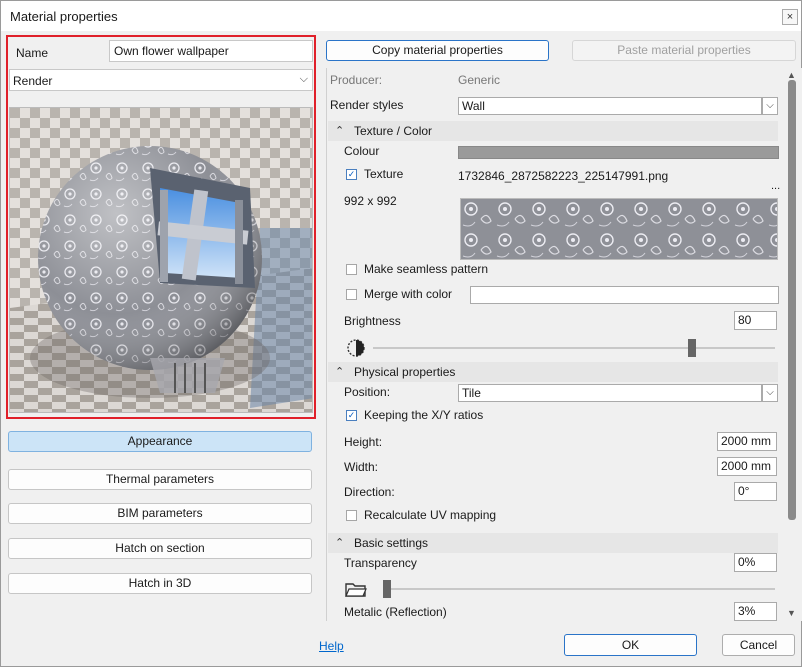 The image size is (802, 667). I want to click on position-label: Position:, so click(367, 392).